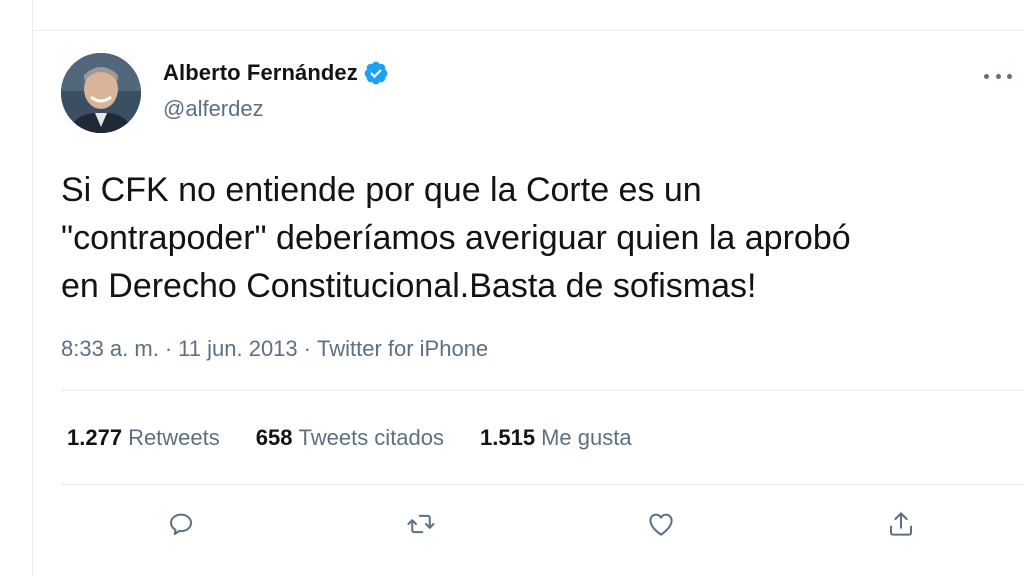  I want to click on tweet-time: 8:33 a. m., so click(110, 349).